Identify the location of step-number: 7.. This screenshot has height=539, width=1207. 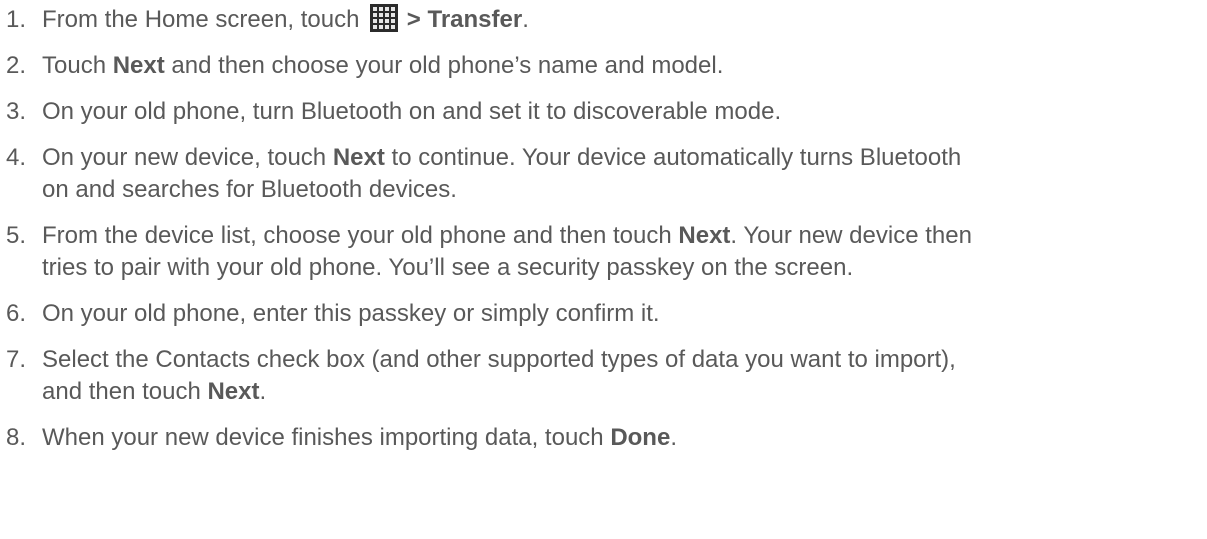
(16, 359).